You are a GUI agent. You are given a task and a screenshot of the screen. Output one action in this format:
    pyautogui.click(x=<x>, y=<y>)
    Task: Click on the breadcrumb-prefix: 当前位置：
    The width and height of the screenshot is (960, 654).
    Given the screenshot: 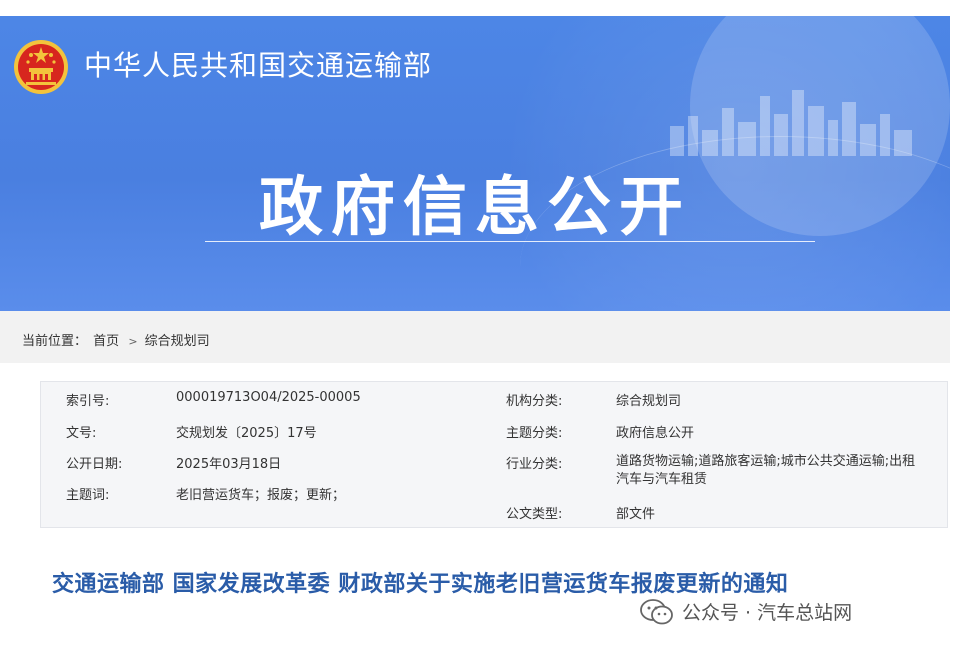 What is the action you would take?
    pyautogui.click(x=55, y=341)
    